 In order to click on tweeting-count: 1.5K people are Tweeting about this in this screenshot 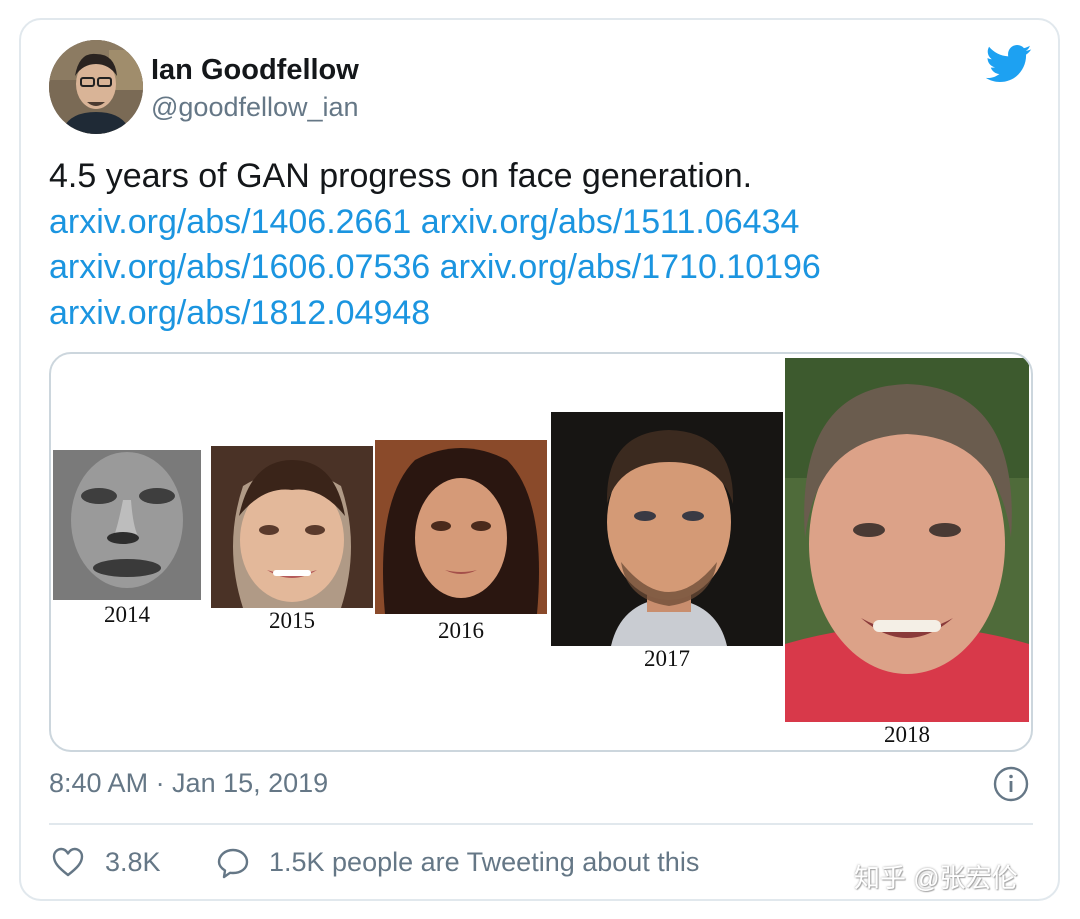, I will do `click(484, 862)`.